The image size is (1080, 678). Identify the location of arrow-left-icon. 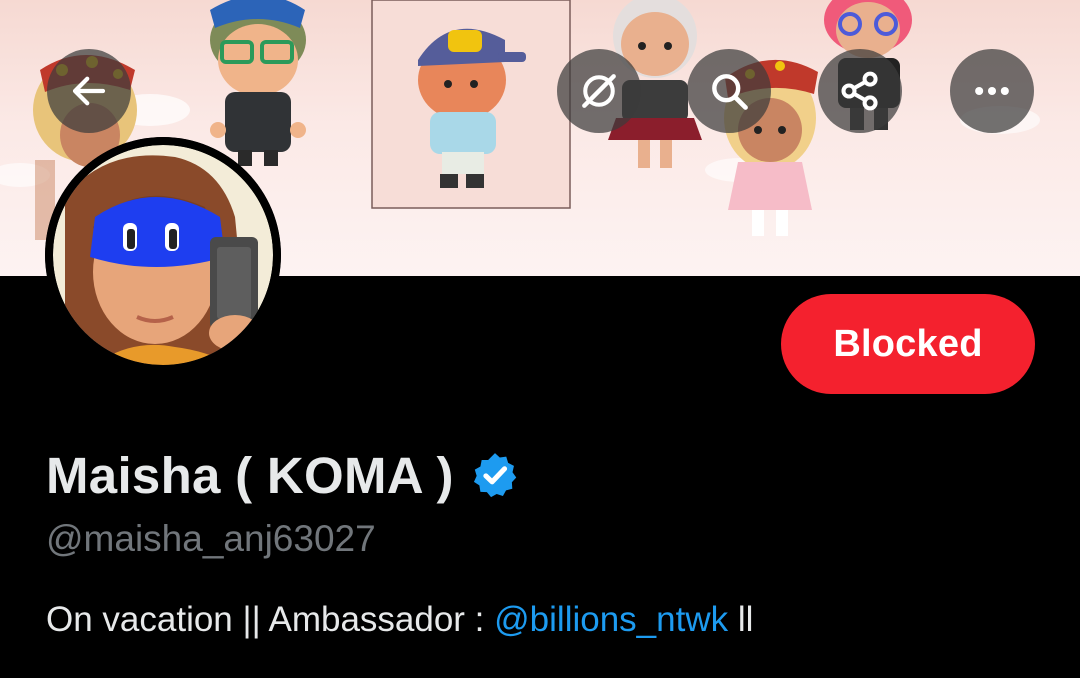
(89, 91).